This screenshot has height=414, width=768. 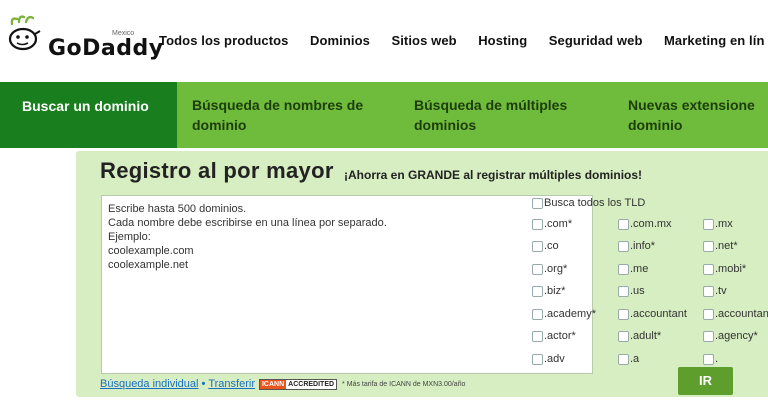 I want to click on textarea-line: coolexample.net, so click(x=148, y=265).